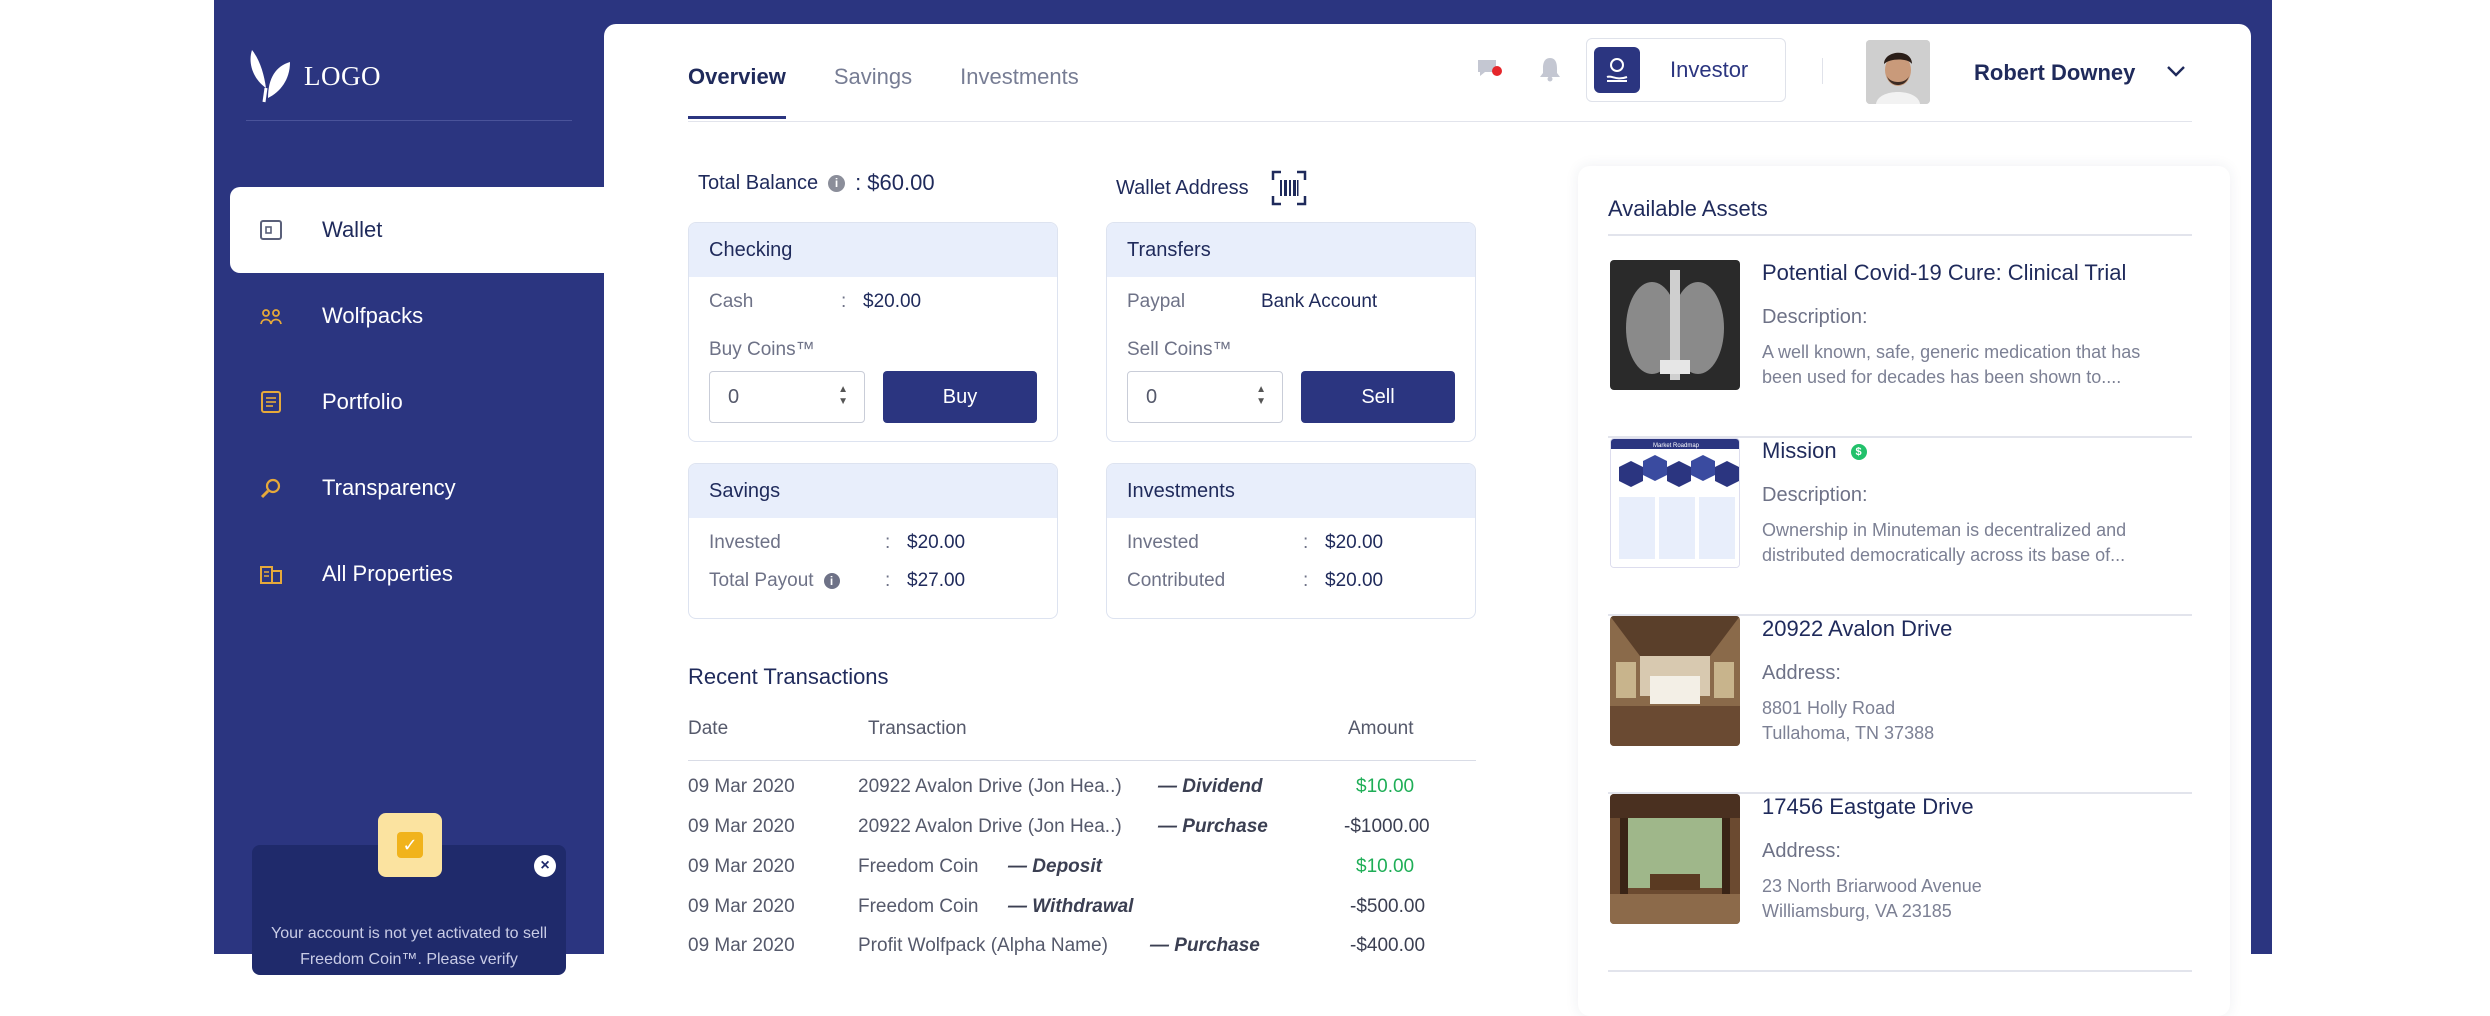 This screenshot has height=1016, width=2490. I want to click on logo: LOGO, so click(313, 76).